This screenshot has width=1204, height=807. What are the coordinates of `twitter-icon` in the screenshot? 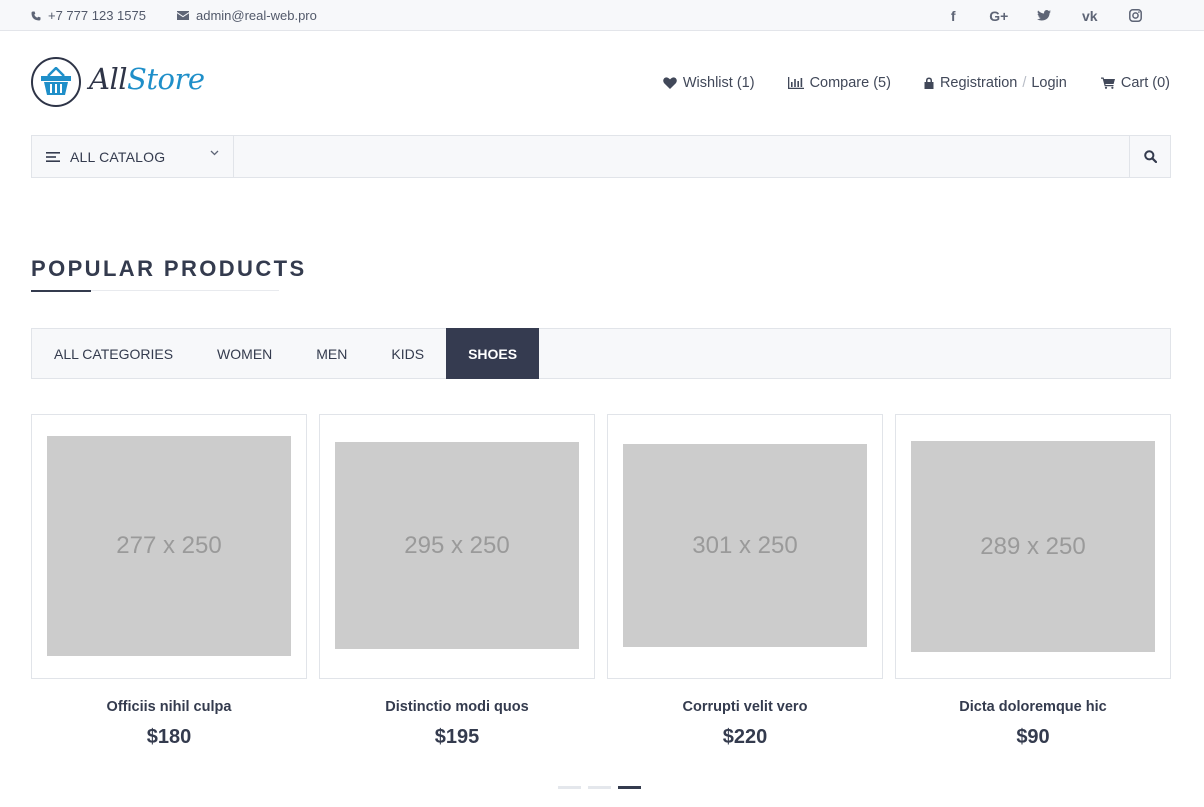 It's located at (1045, 15).